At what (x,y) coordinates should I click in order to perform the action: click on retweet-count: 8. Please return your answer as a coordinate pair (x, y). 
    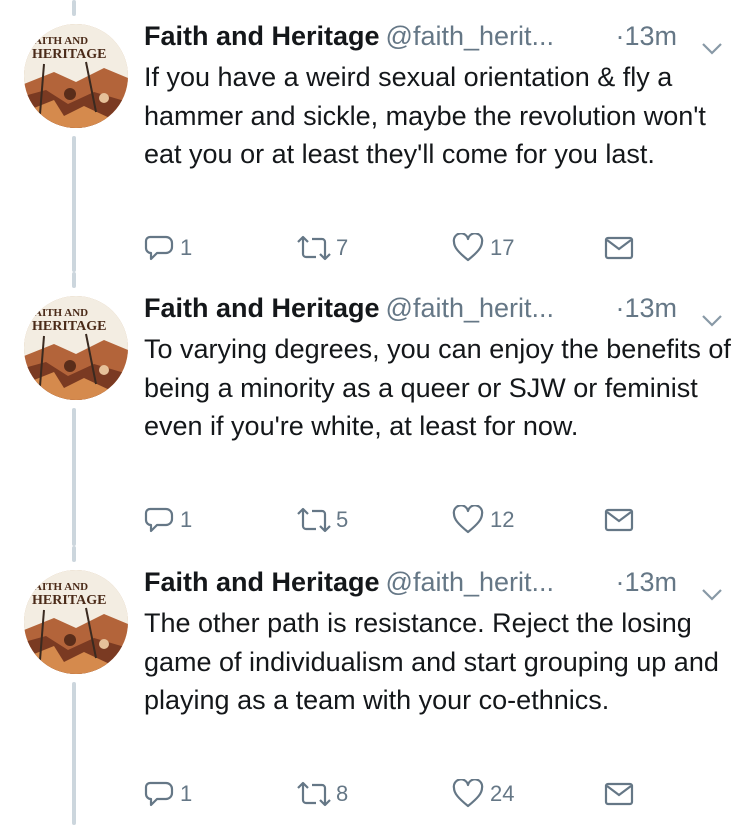
    Looking at the image, I should click on (342, 793).